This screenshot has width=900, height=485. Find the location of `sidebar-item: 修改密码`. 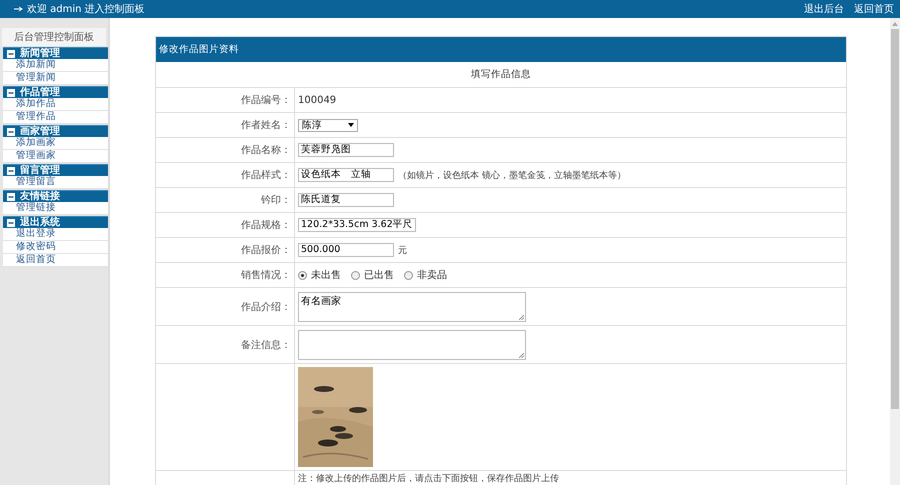

sidebar-item: 修改密码 is located at coordinates (55, 247).